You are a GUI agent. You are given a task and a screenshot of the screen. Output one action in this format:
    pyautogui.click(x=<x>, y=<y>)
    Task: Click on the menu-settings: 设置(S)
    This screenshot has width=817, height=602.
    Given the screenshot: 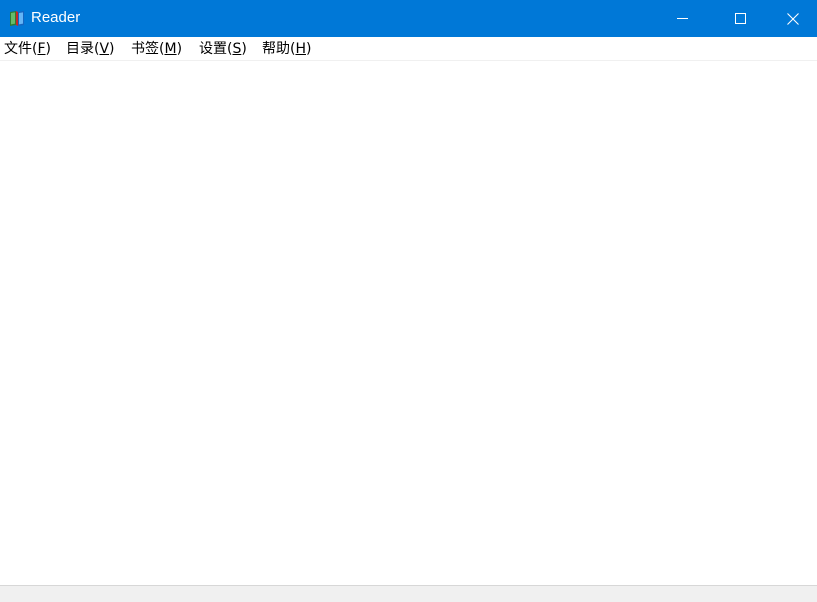 What is the action you would take?
    pyautogui.click(x=223, y=49)
    